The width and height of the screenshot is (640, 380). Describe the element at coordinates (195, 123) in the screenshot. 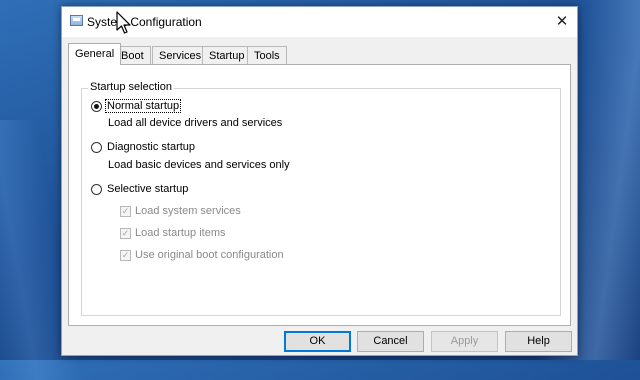

I see `normal-startup-description: Load all device drivers and services` at that location.